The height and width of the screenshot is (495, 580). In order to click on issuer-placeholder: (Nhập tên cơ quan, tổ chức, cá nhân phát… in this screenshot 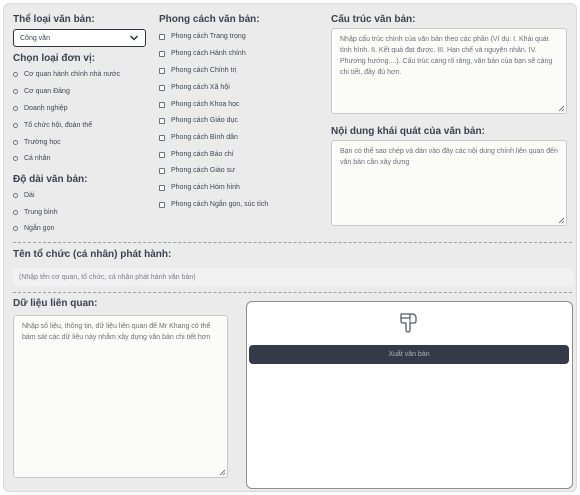, I will do `click(107, 277)`.